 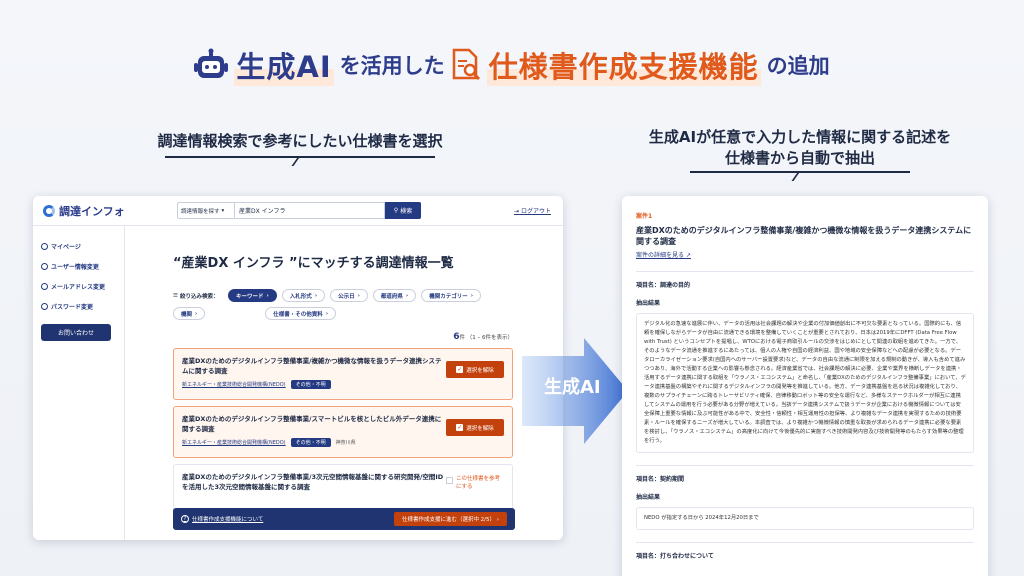 I want to click on filter-chip-specification: 仕様書・その他資料 ›, so click(x=301, y=313).